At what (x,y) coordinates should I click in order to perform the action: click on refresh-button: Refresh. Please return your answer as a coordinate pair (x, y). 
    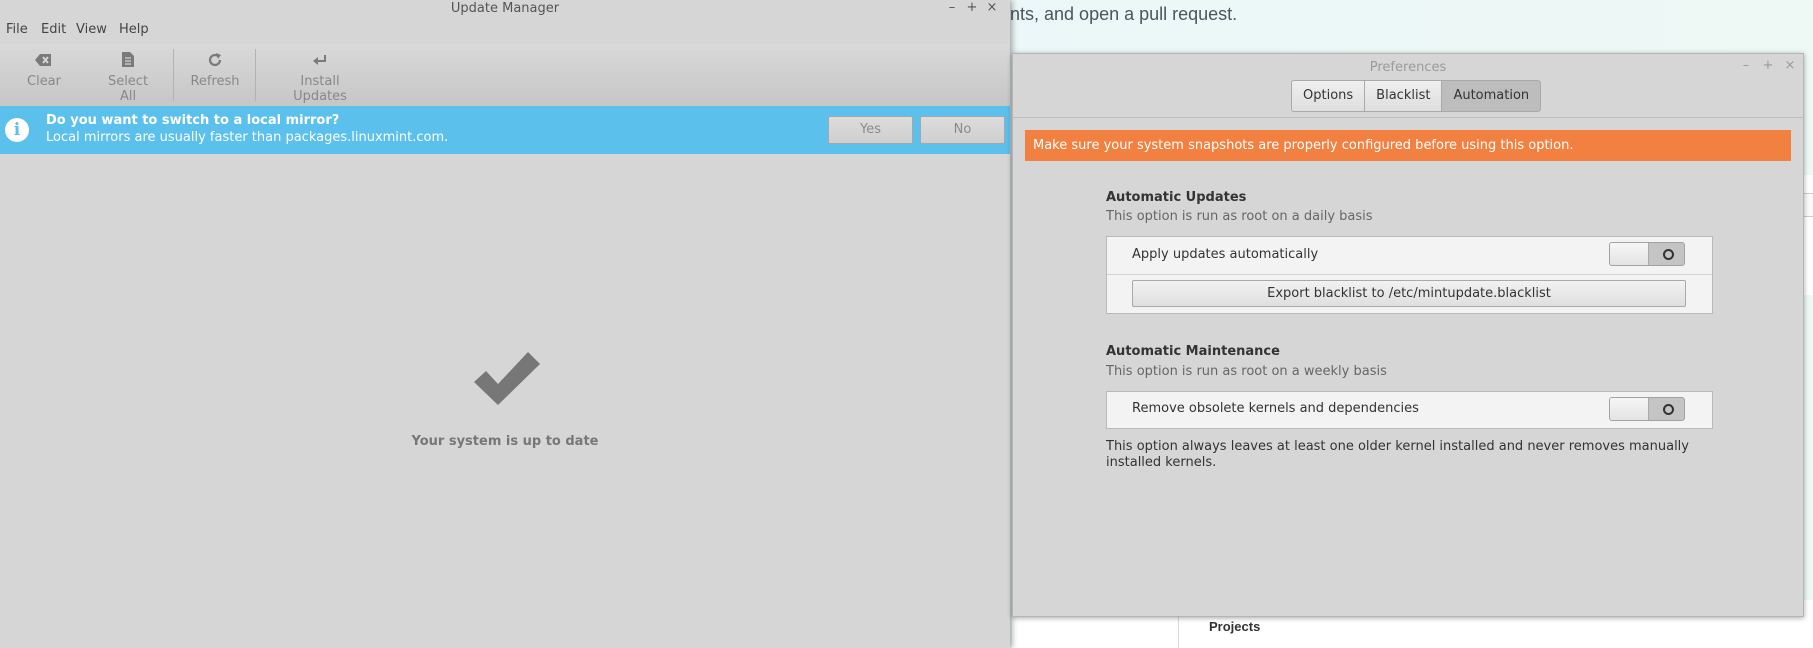
    Looking at the image, I should click on (215, 70).